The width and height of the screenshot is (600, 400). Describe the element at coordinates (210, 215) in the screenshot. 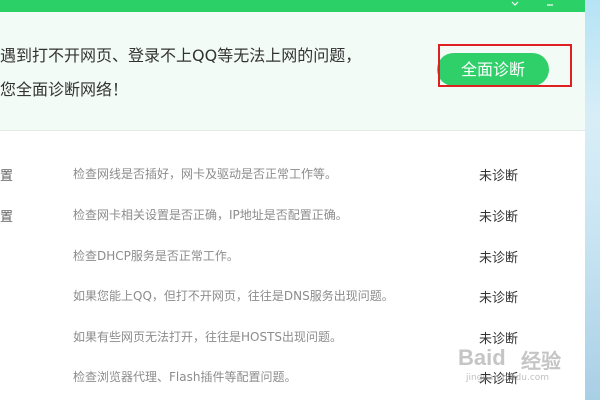

I see `check-row-description: 检查网卡相关设置是否正确，IP地址是否配置正确。` at that location.